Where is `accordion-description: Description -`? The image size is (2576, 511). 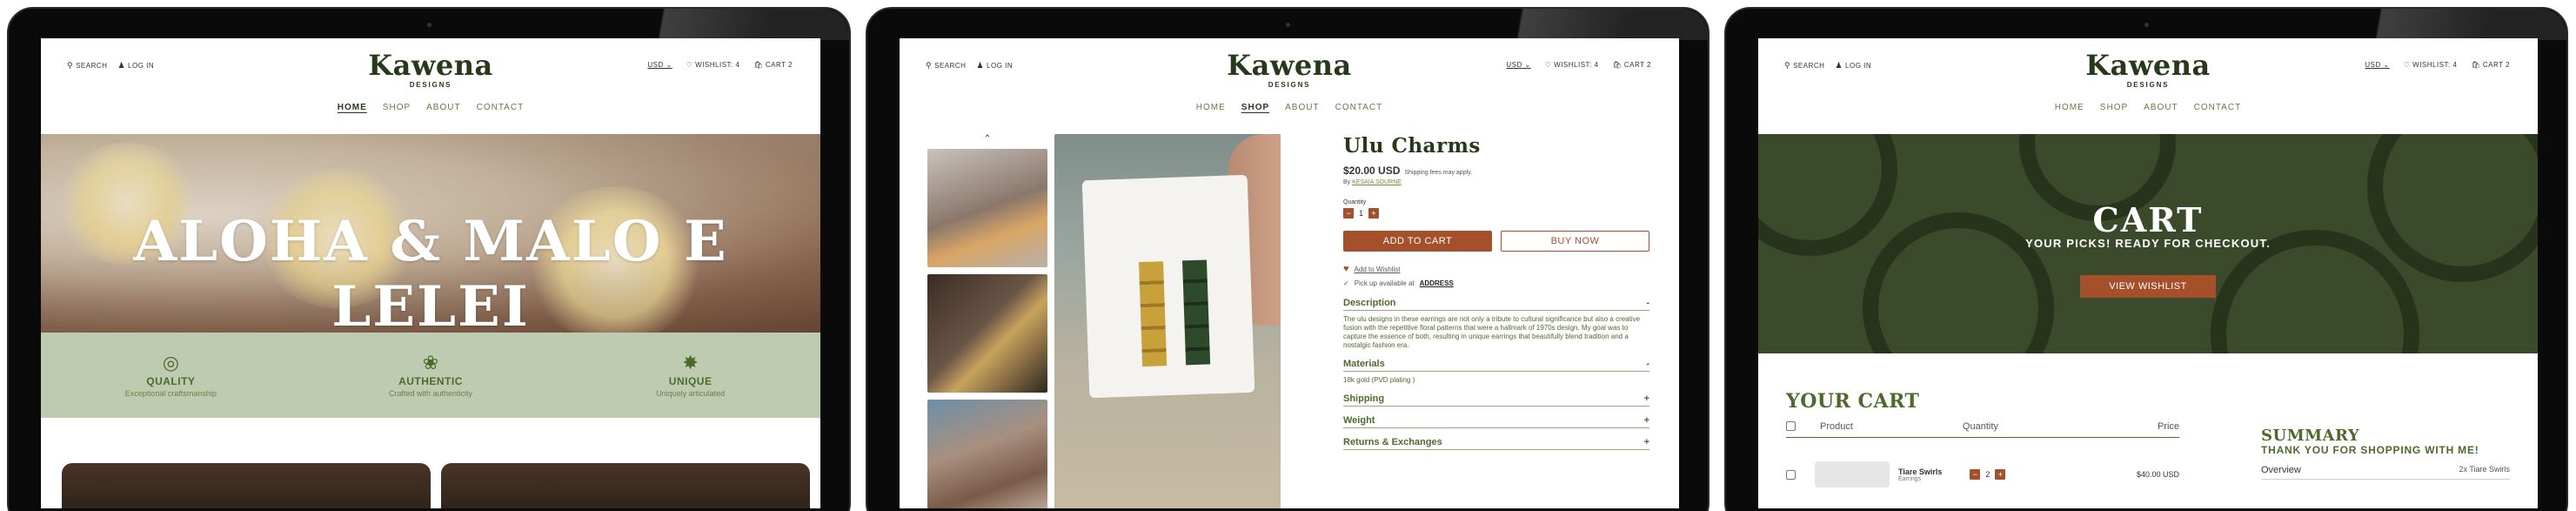 accordion-description: Description - is located at coordinates (1496, 304).